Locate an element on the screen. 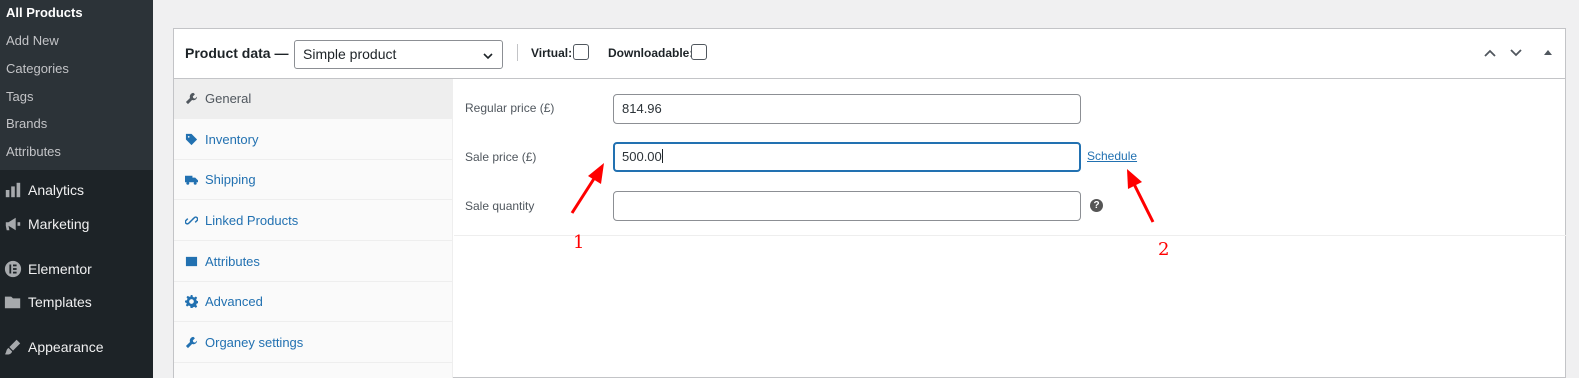  help-tip-icon: ? is located at coordinates (1096, 205).